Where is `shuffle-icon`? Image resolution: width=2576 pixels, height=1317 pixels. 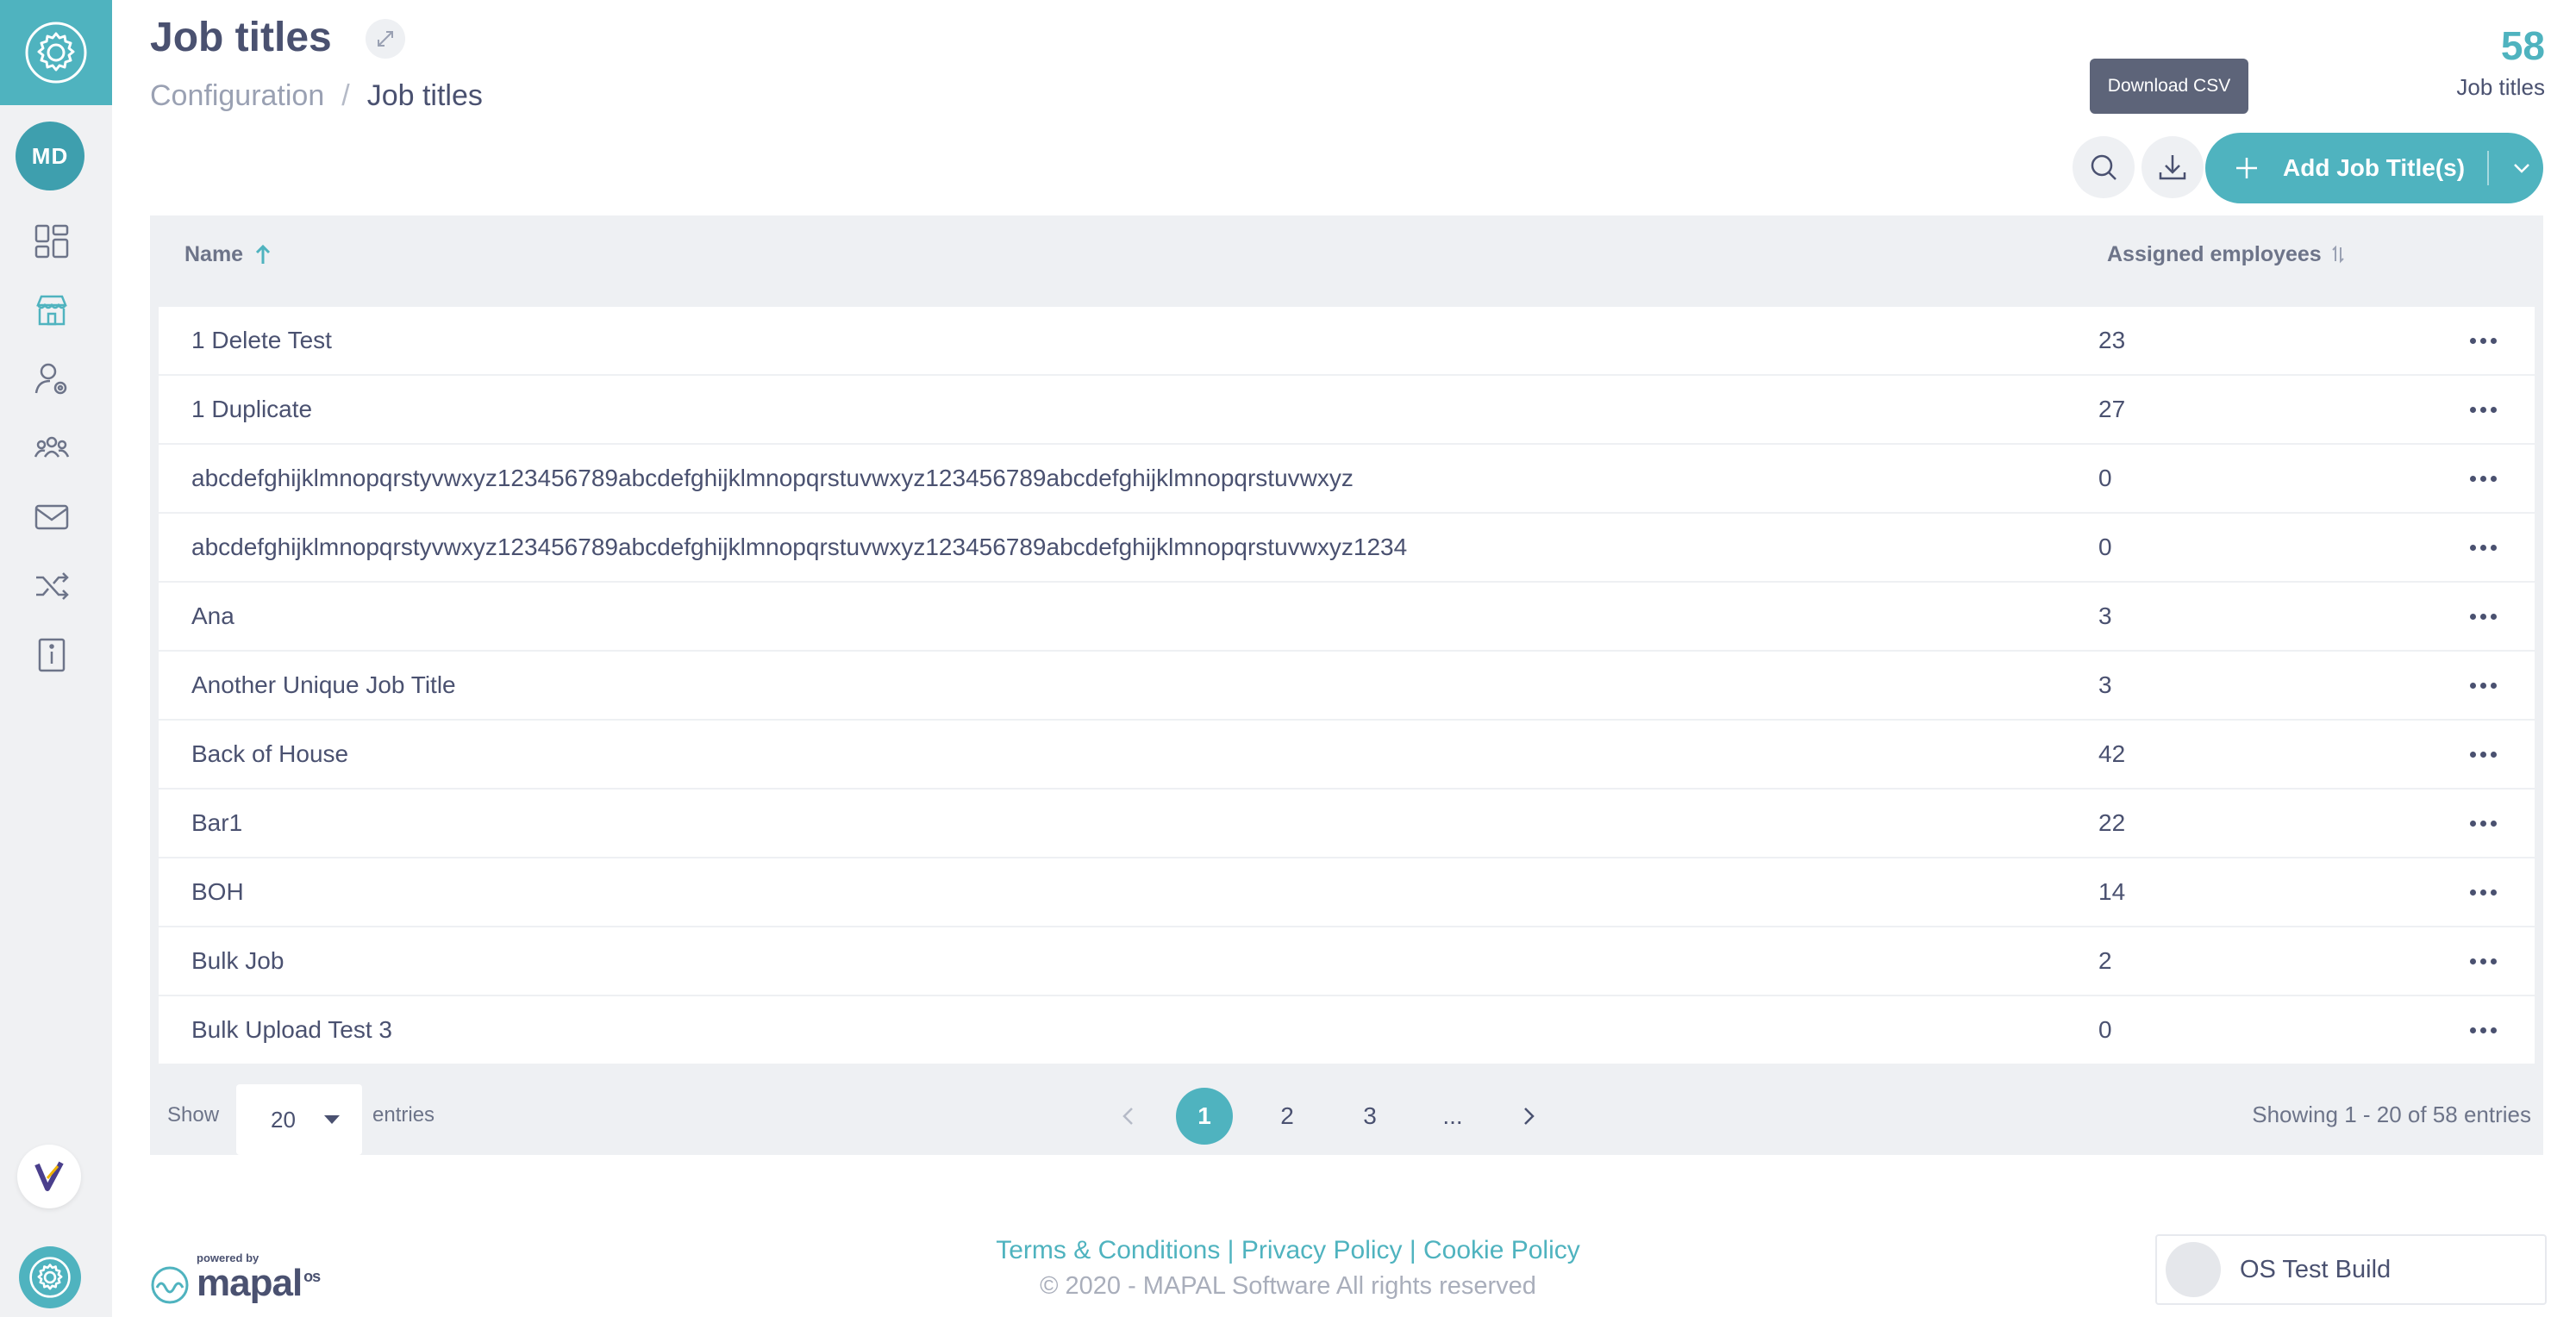
shuffle-icon is located at coordinates (52, 586).